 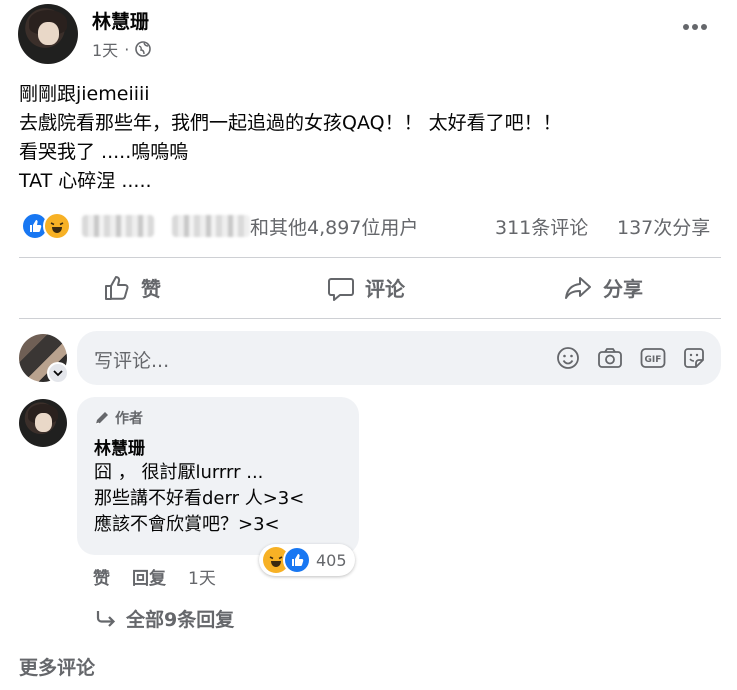 I want to click on comment-label: 评论, so click(x=385, y=289).